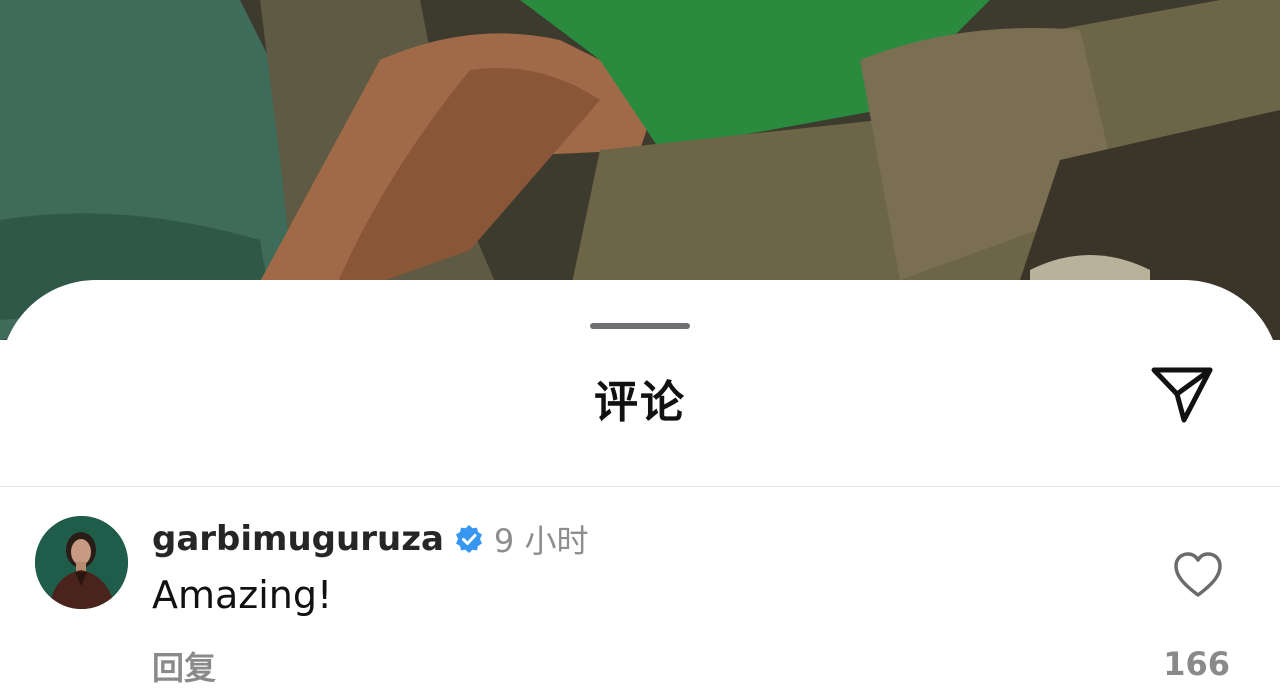 This screenshot has width=1280, height=698. I want to click on send-button, so click(1182, 394).